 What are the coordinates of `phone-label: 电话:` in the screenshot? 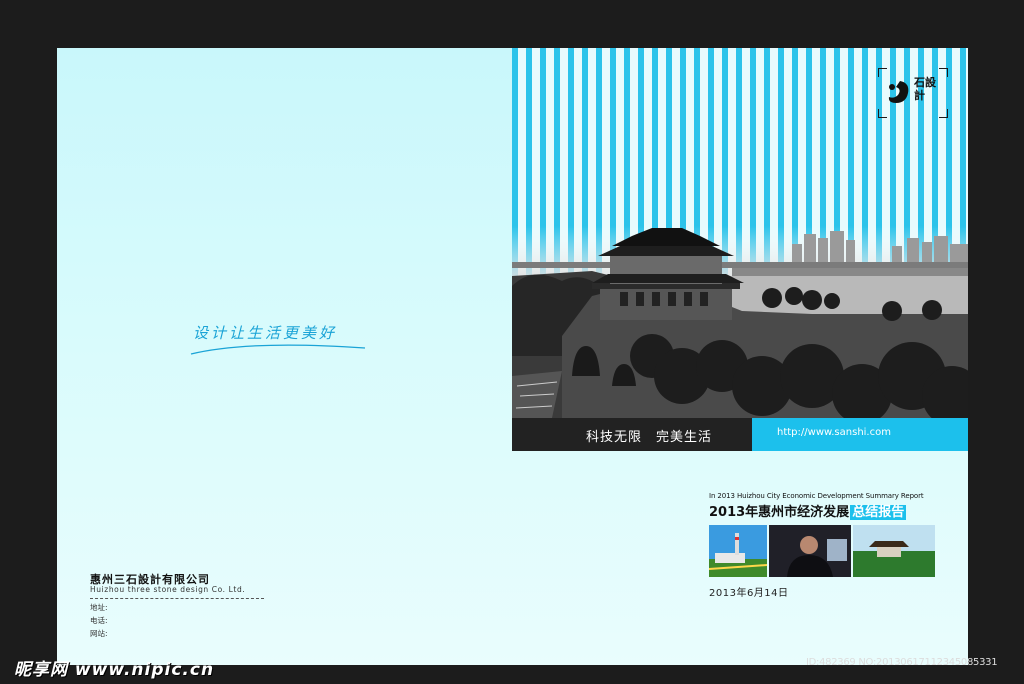 It's located at (99, 620).